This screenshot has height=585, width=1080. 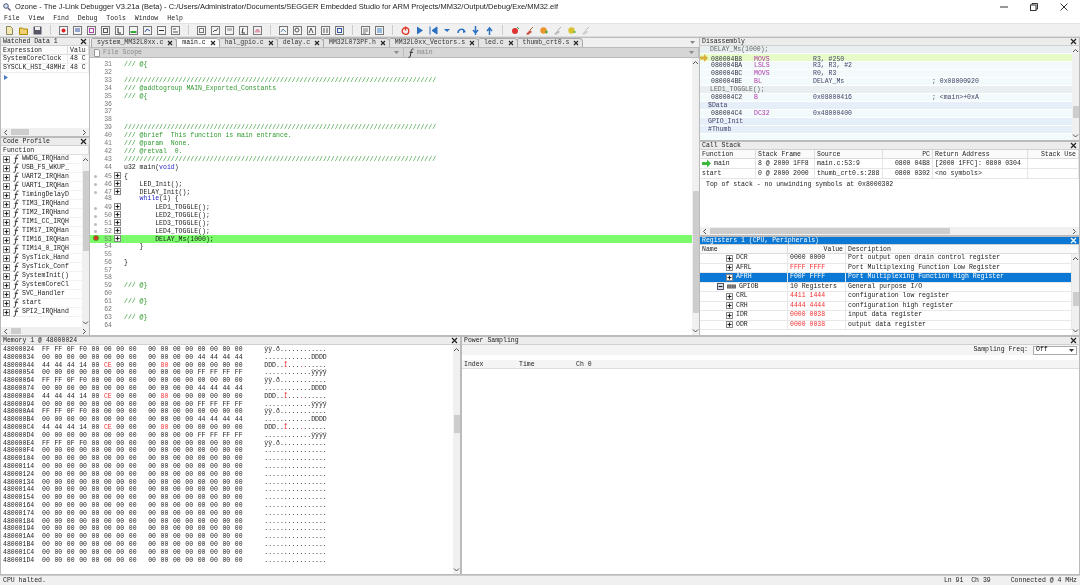 I want to click on document-icon, so click(x=9, y=30).